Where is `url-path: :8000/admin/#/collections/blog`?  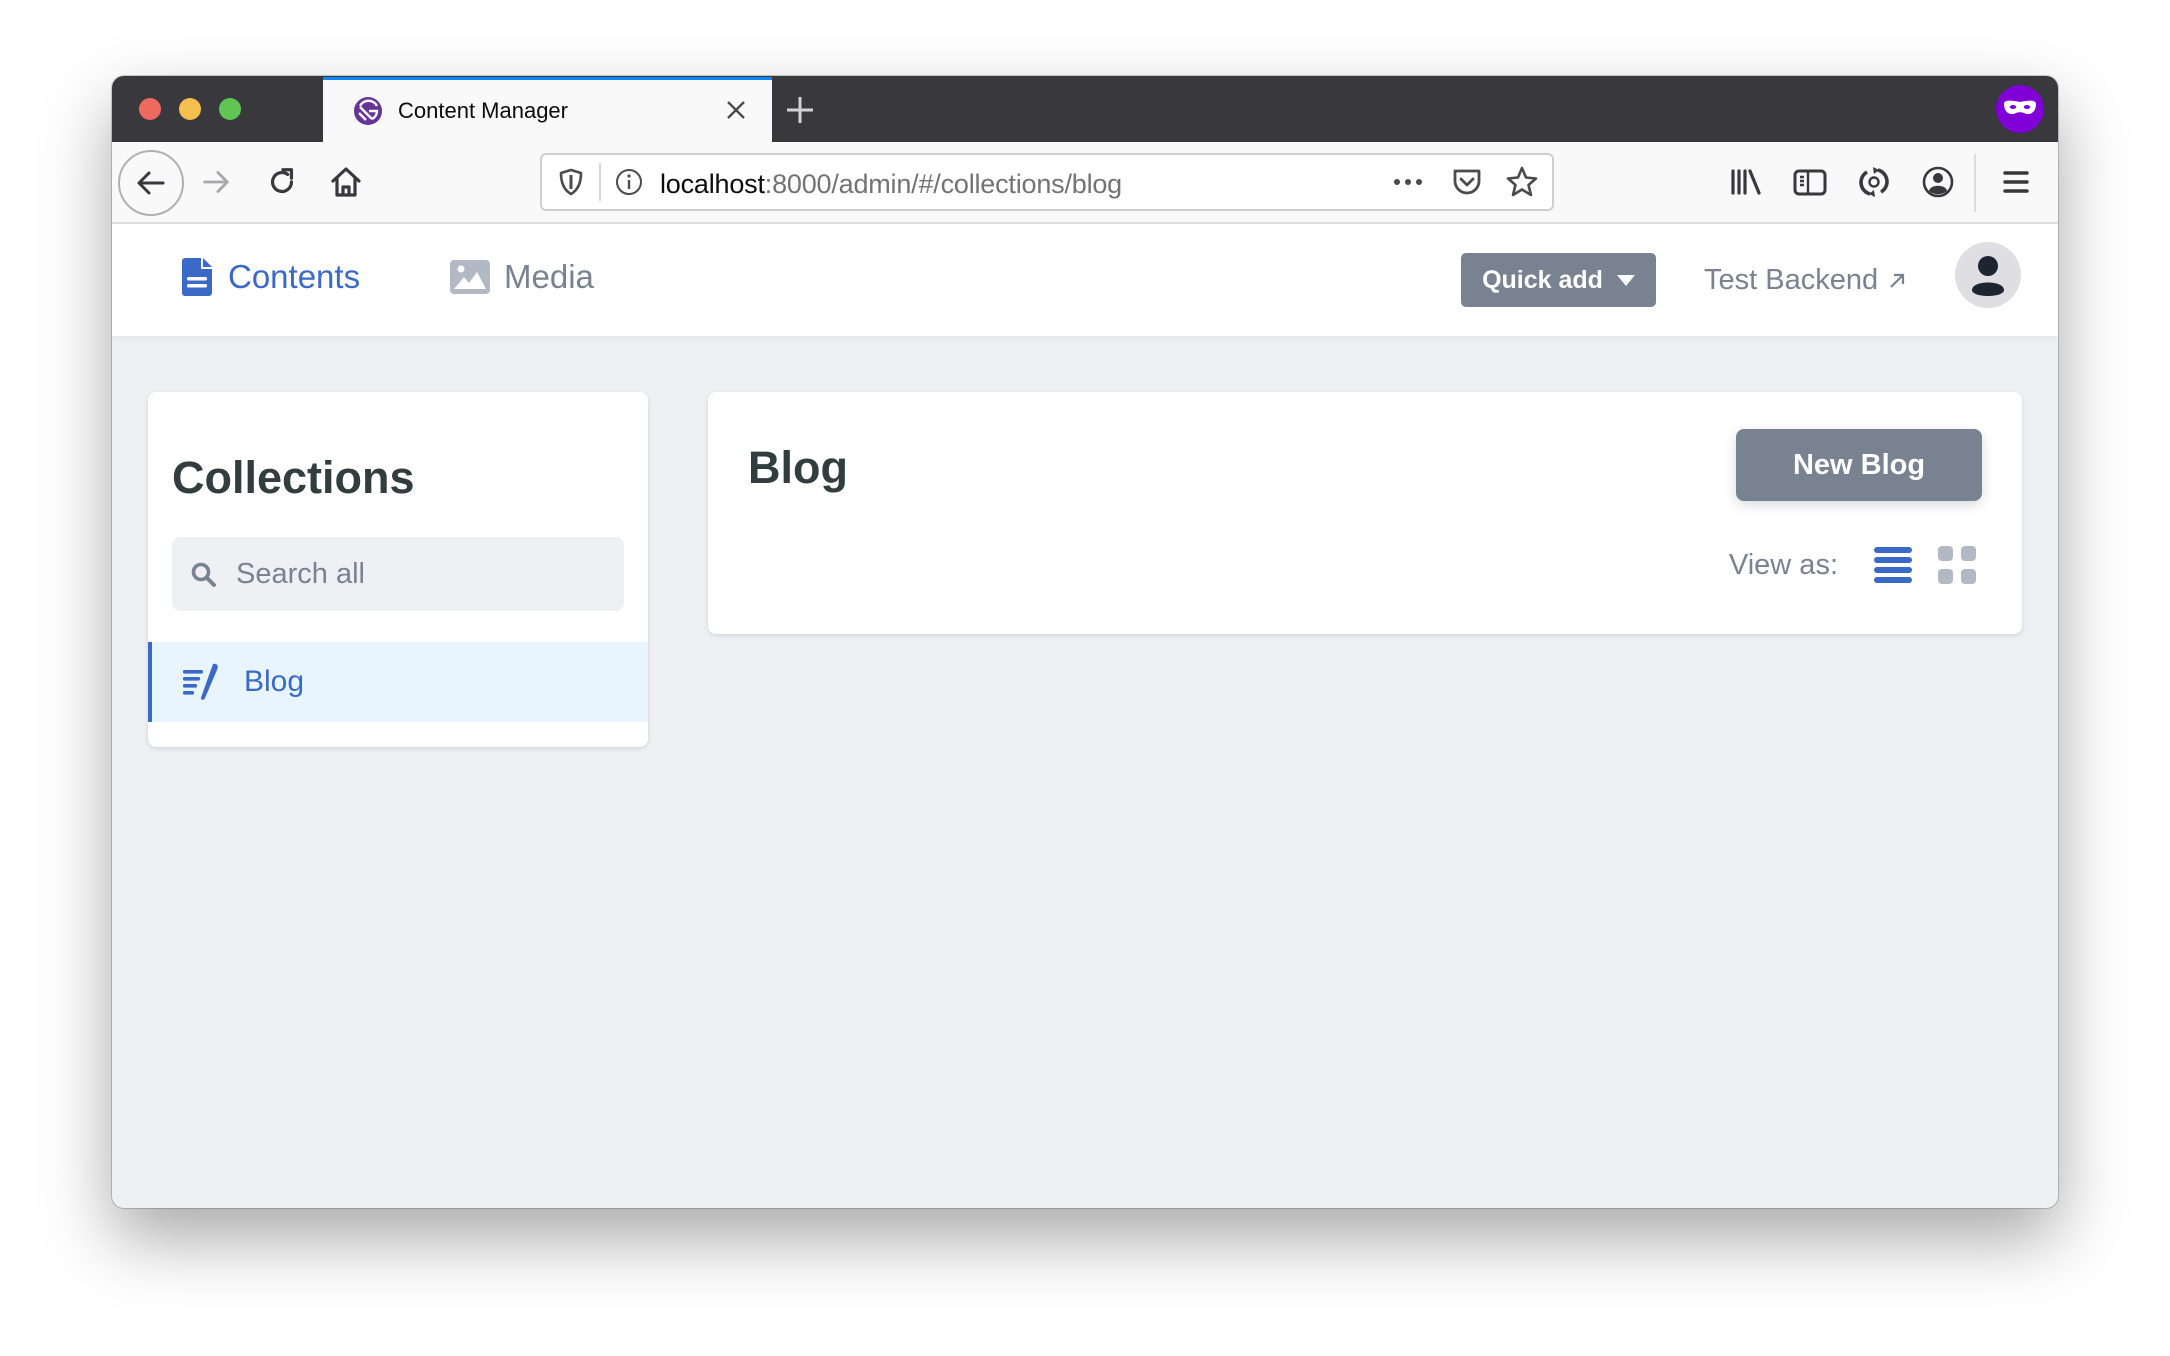 url-path: :8000/admin/#/collections/blog is located at coordinates (943, 184).